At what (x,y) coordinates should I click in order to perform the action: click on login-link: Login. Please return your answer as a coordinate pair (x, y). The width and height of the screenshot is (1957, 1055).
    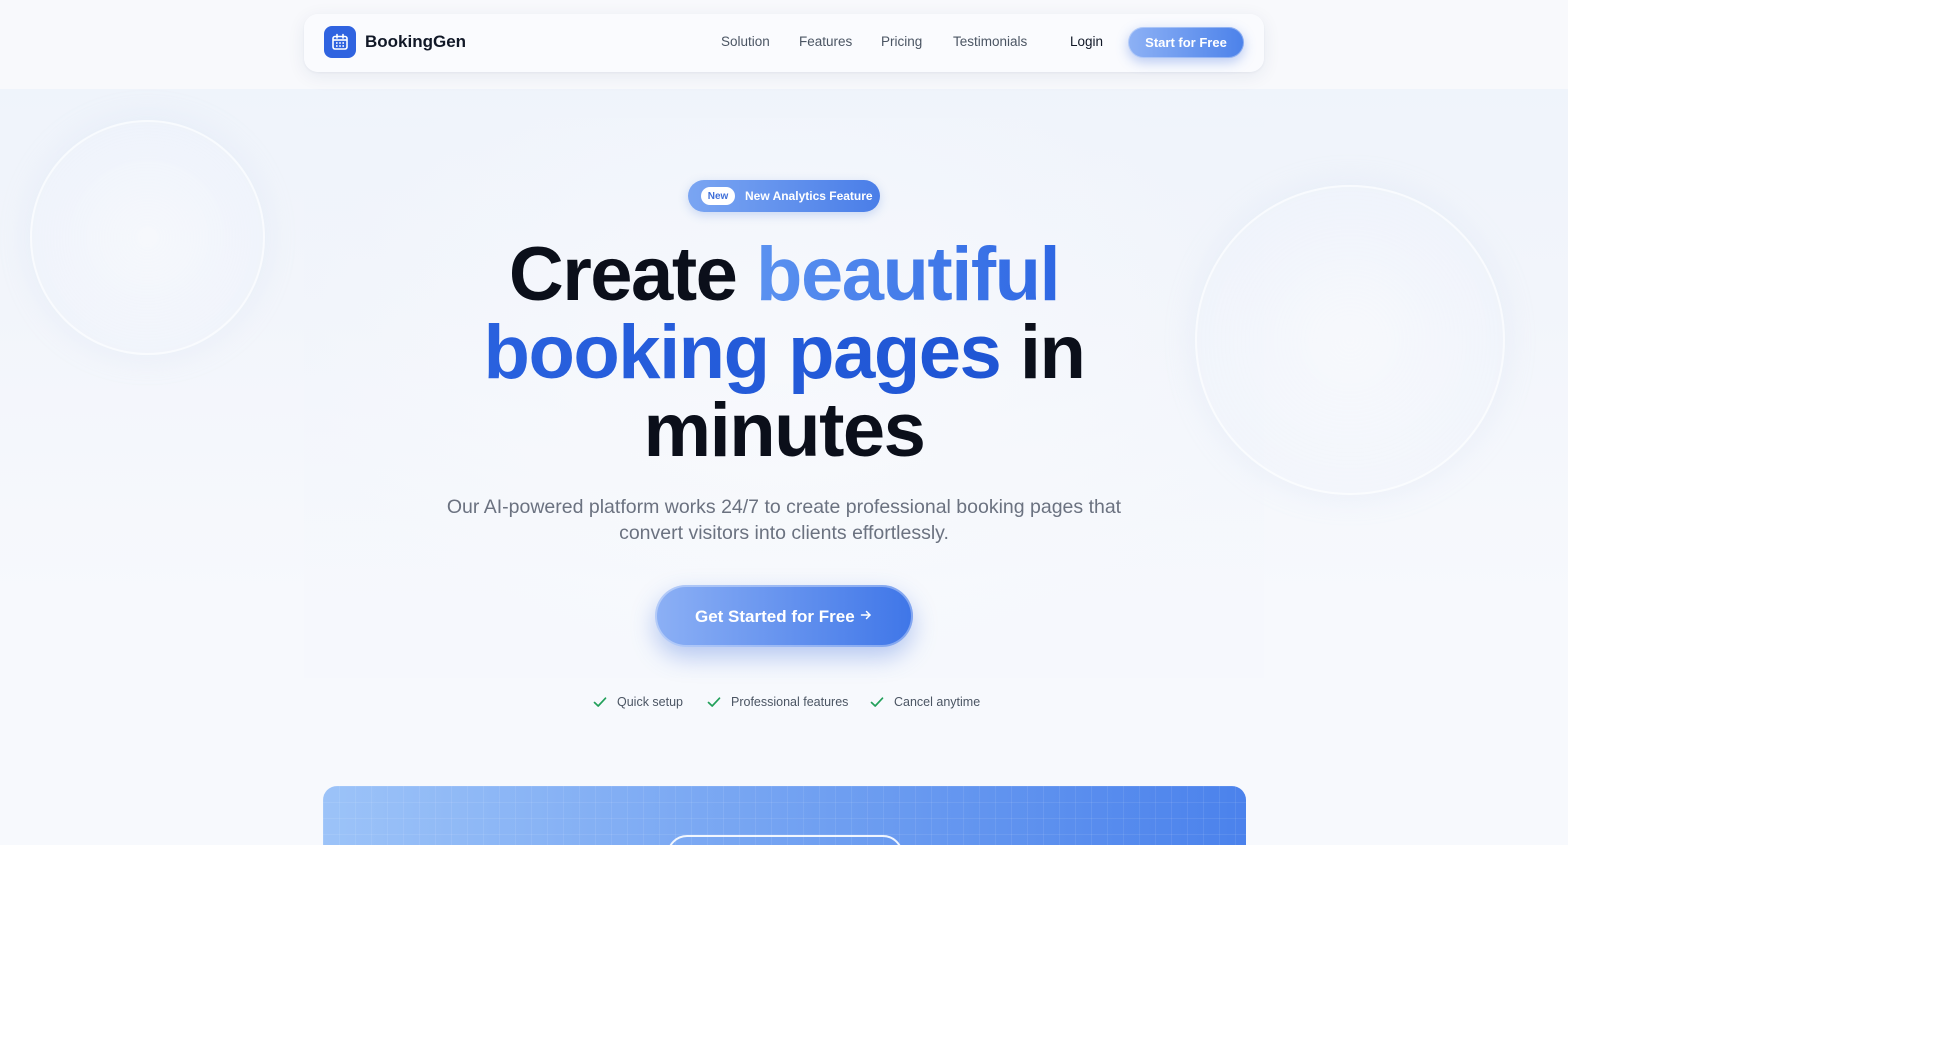
    Looking at the image, I should click on (1086, 41).